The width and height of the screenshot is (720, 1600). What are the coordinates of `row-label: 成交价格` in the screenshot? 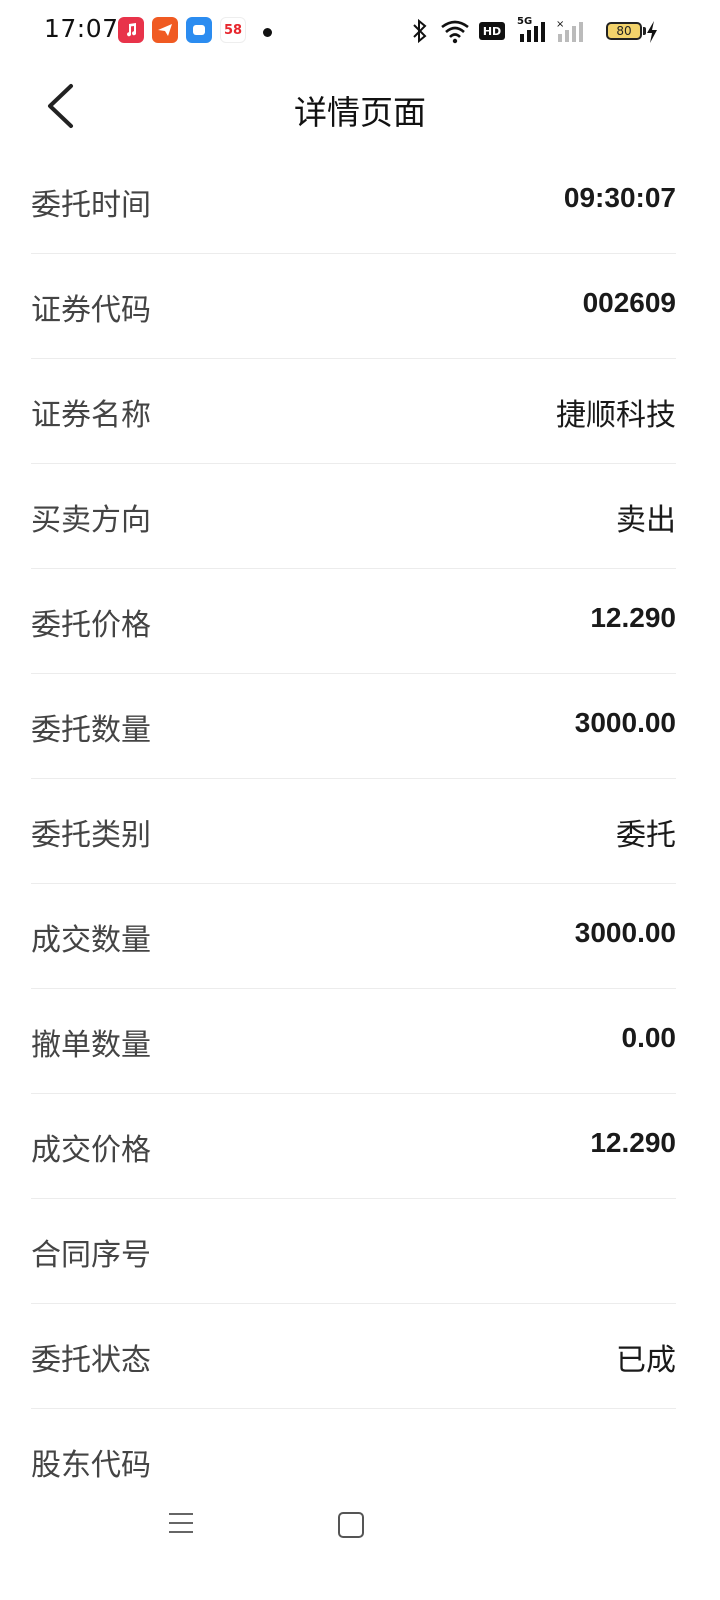 It's located at (91, 1150).